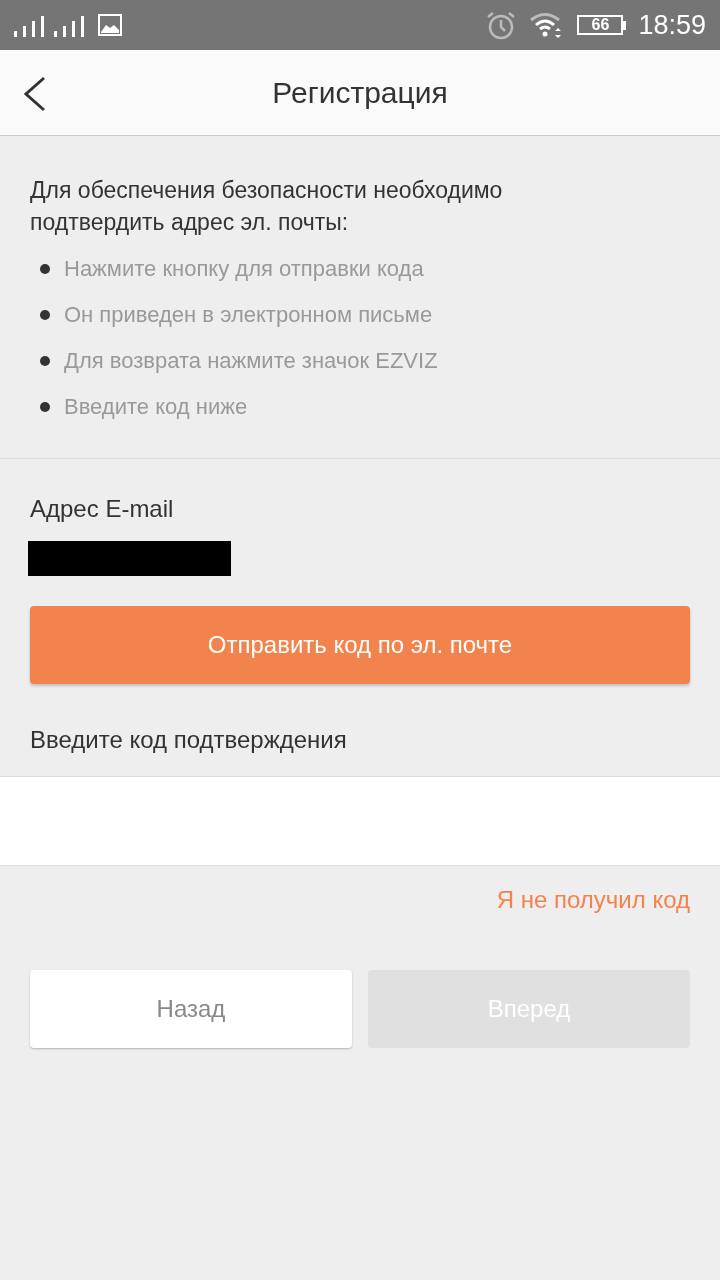 Image resolution: width=720 pixels, height=1280 pixels. Describe the element at coordinates (360, 645) in the screenshot. I see `send-code-button: Отправить код по эл. почте` at that location.